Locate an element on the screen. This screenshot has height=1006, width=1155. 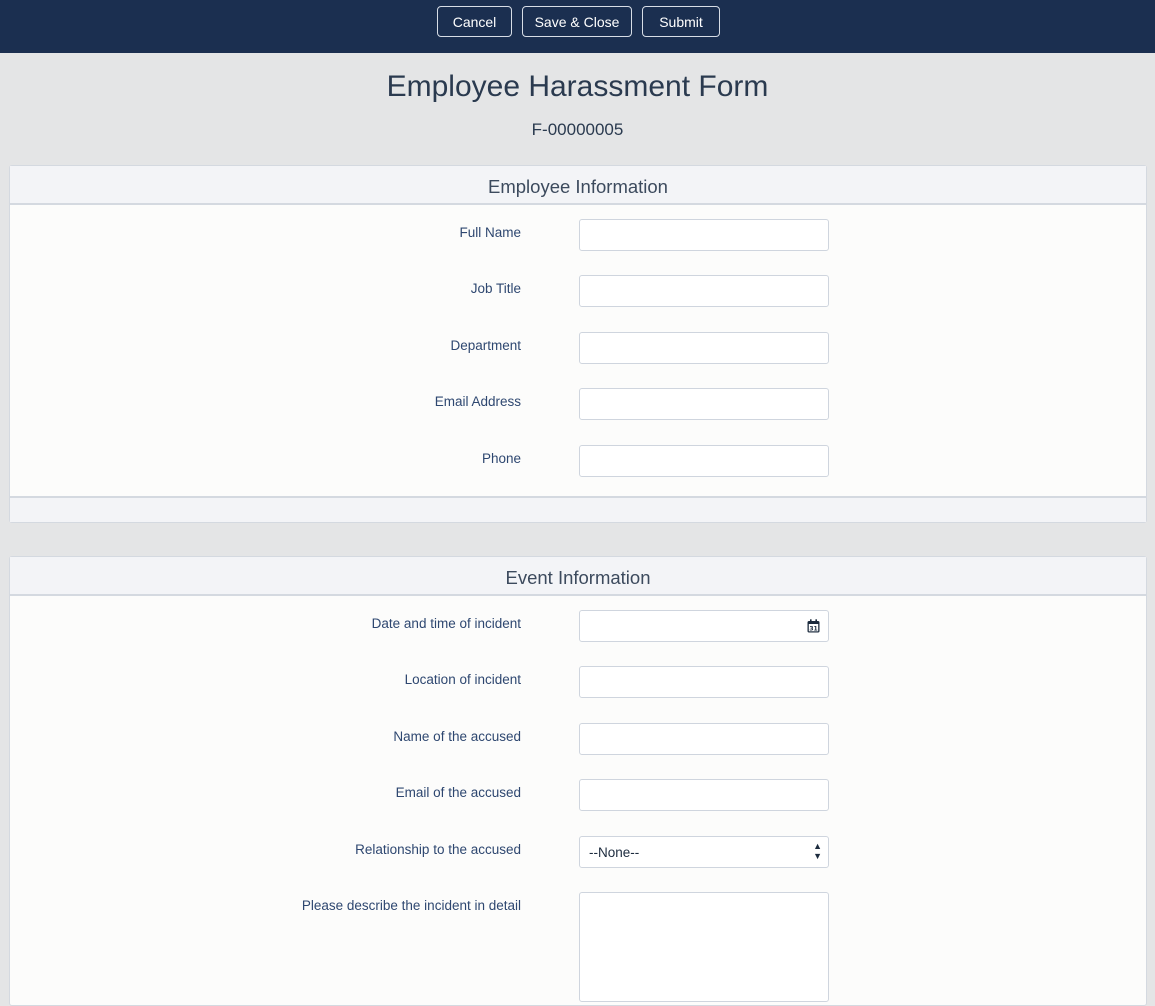
select-arrows-icon: ▲ ▼ is located at coordinates (817, 851).